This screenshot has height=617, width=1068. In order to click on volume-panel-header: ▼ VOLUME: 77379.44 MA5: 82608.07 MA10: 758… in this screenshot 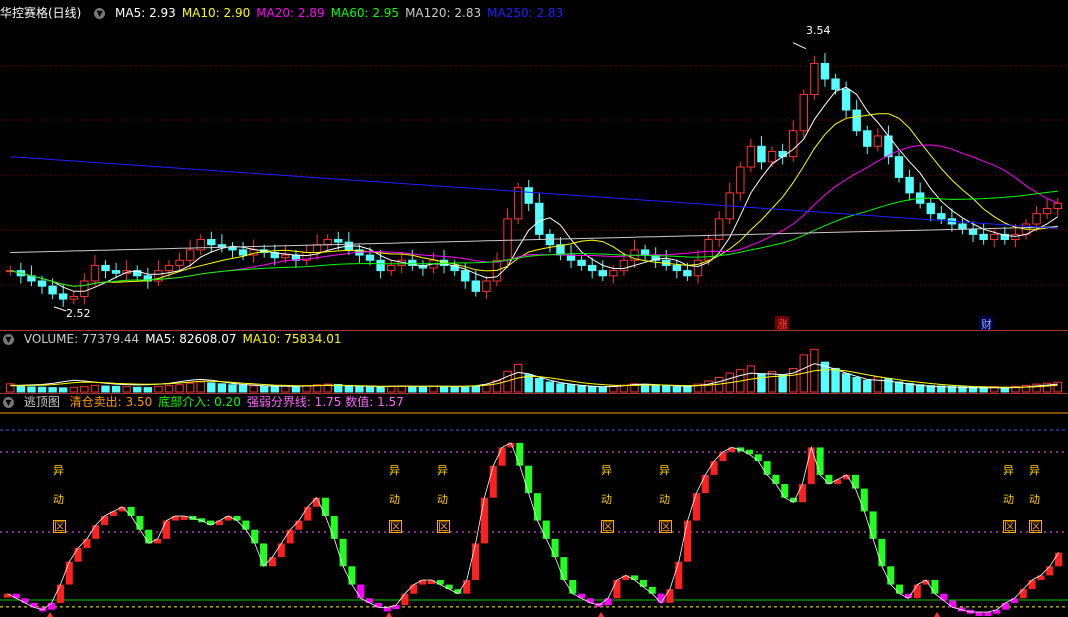, I will do `click(176, 339)`.